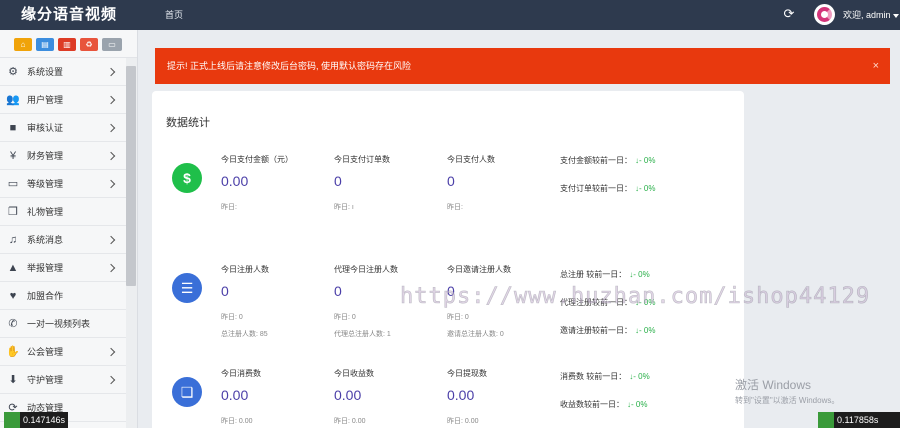 The width and height of the screenshot is (900, 428). I want to click on compare-label: 支付金额较前一日：, so click(596, 160).